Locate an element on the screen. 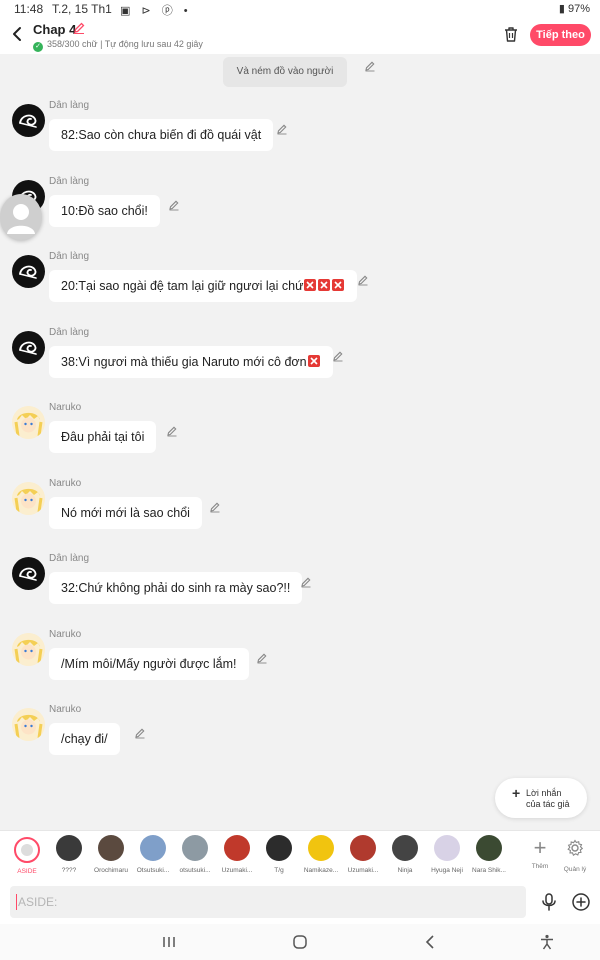 The image size is (600, 960). aside-label: ASIDE is located at coordinates (27, 871).